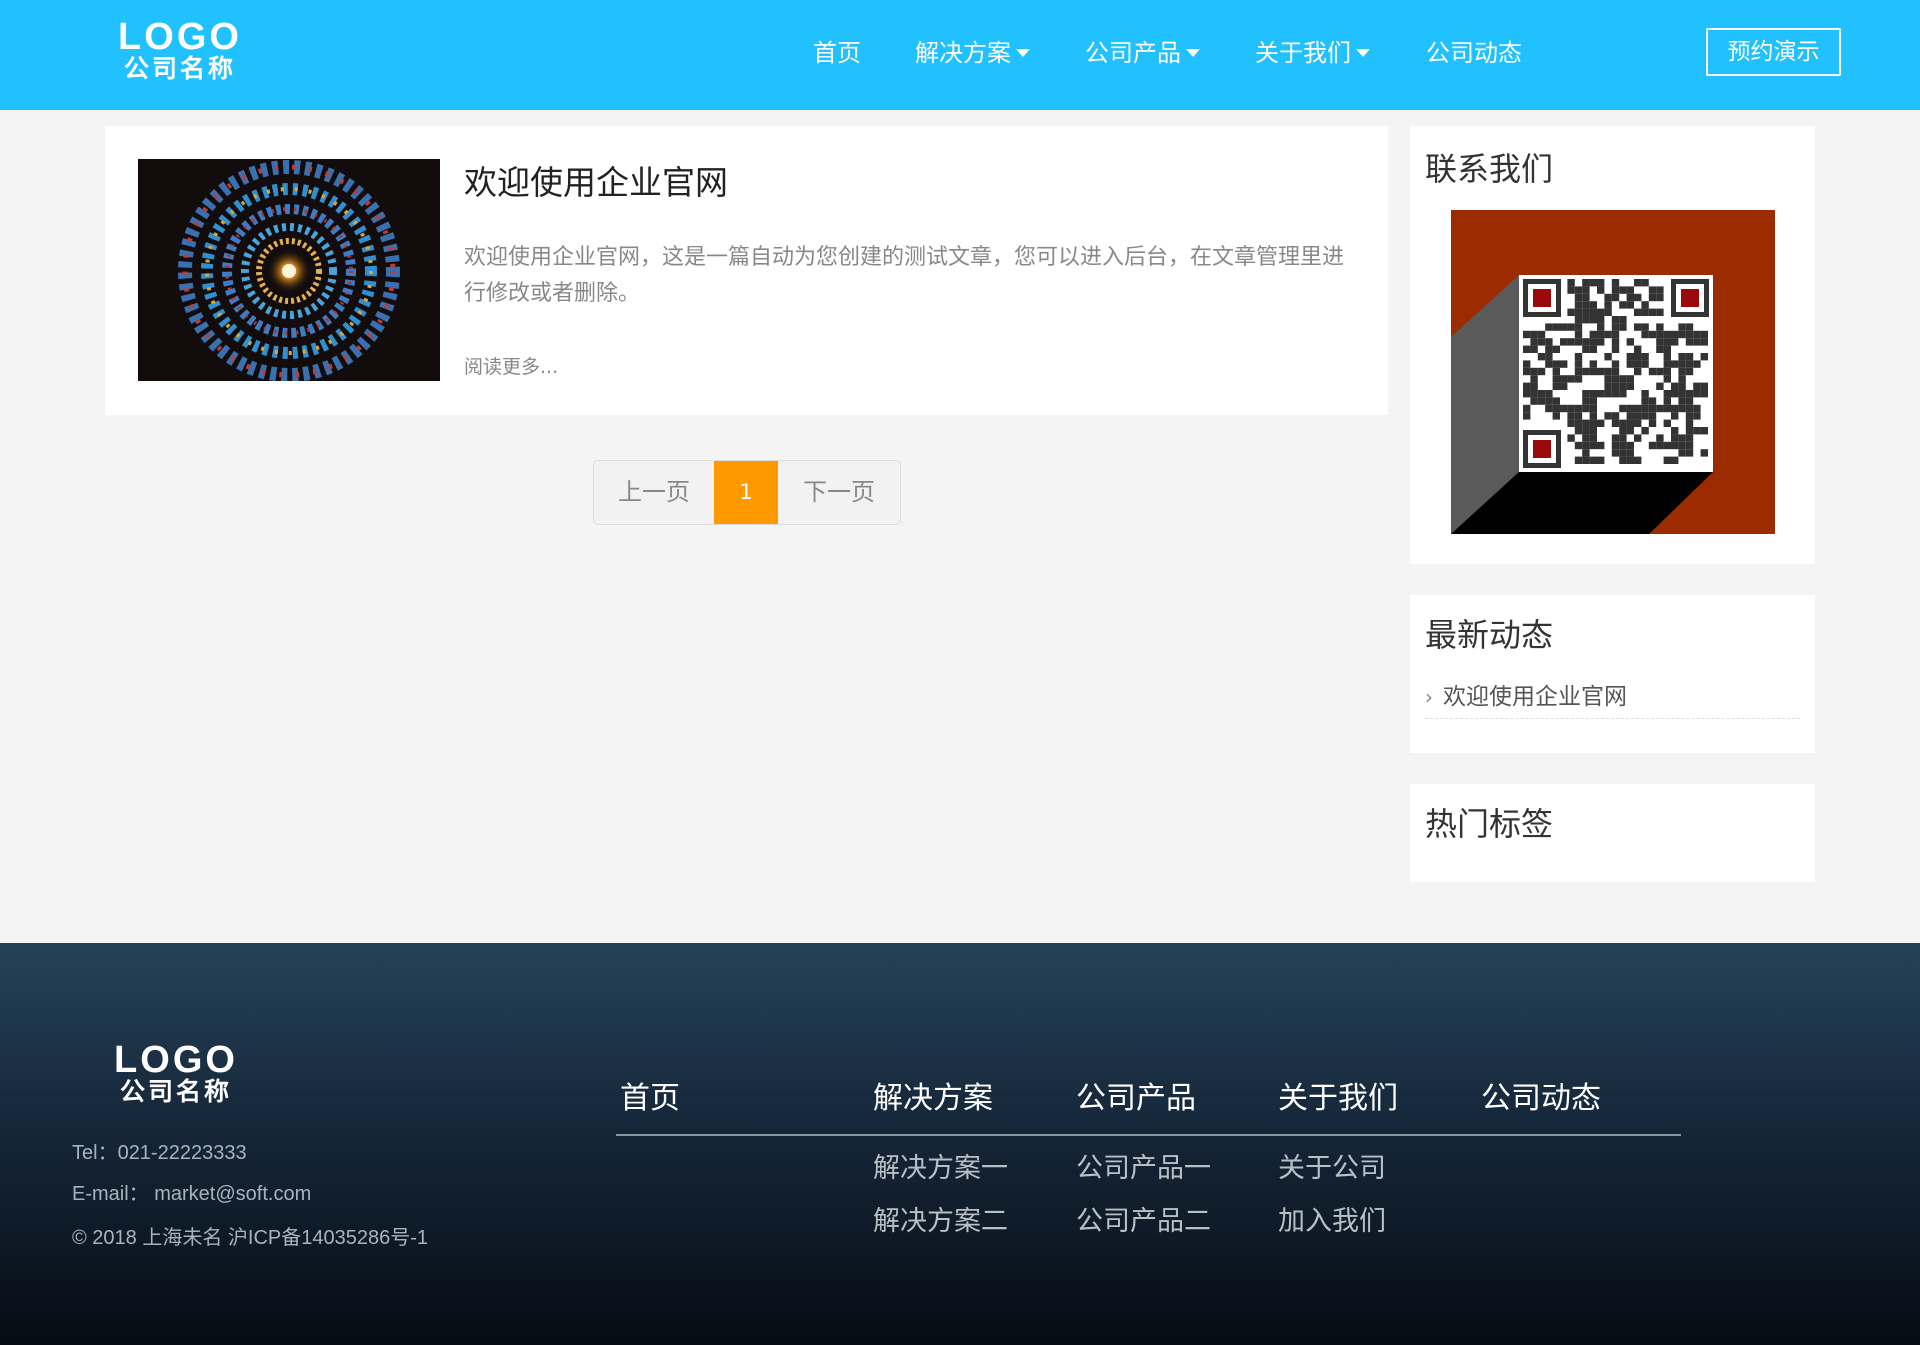  What do you see at coordinates (1133, 53) in the screenshot?
I see `nav-label: 公司产品` at bounding box center [1133, 53].